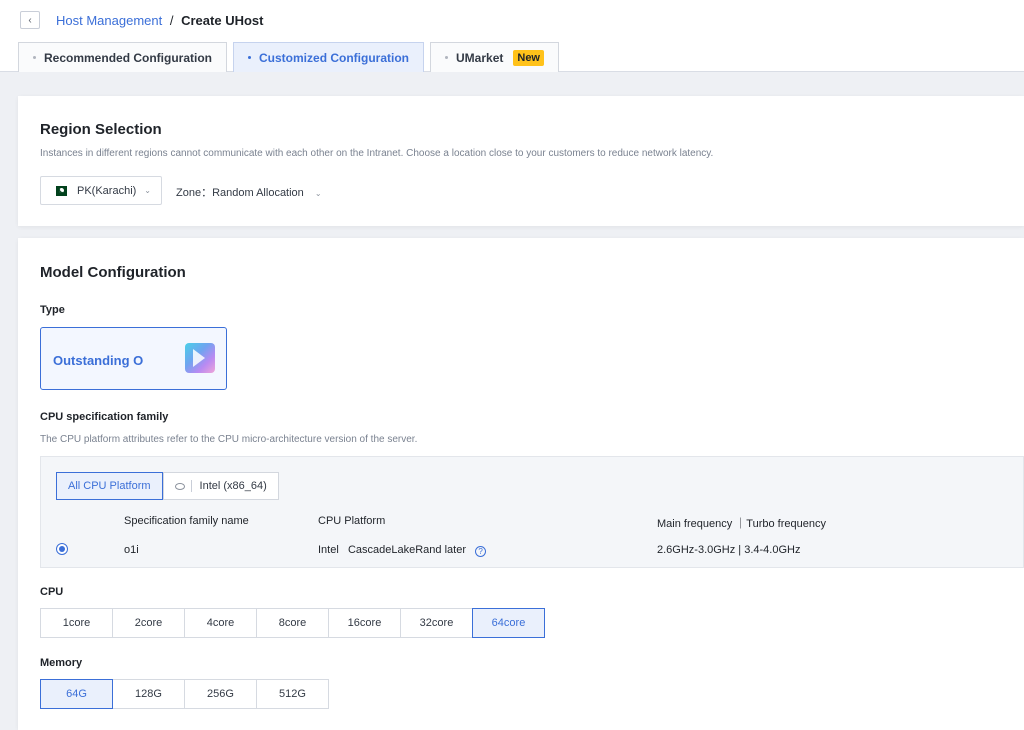  I want to click on breadcrumb: Host Management / Create UHost, so click(159, 20).